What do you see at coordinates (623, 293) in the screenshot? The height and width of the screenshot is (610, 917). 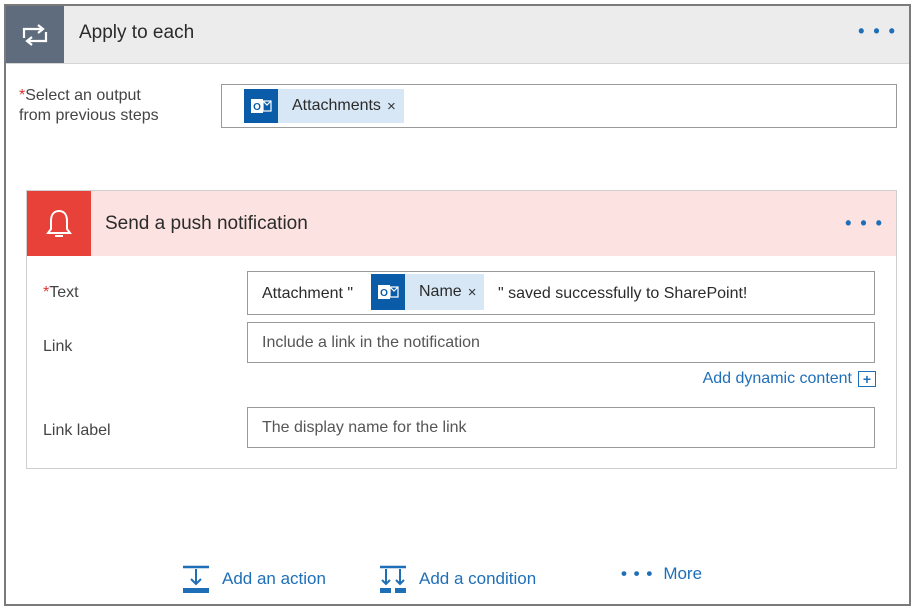 I see `text-suffix: " saved successfully to SharePoint!` at bounding box center [623, 293].